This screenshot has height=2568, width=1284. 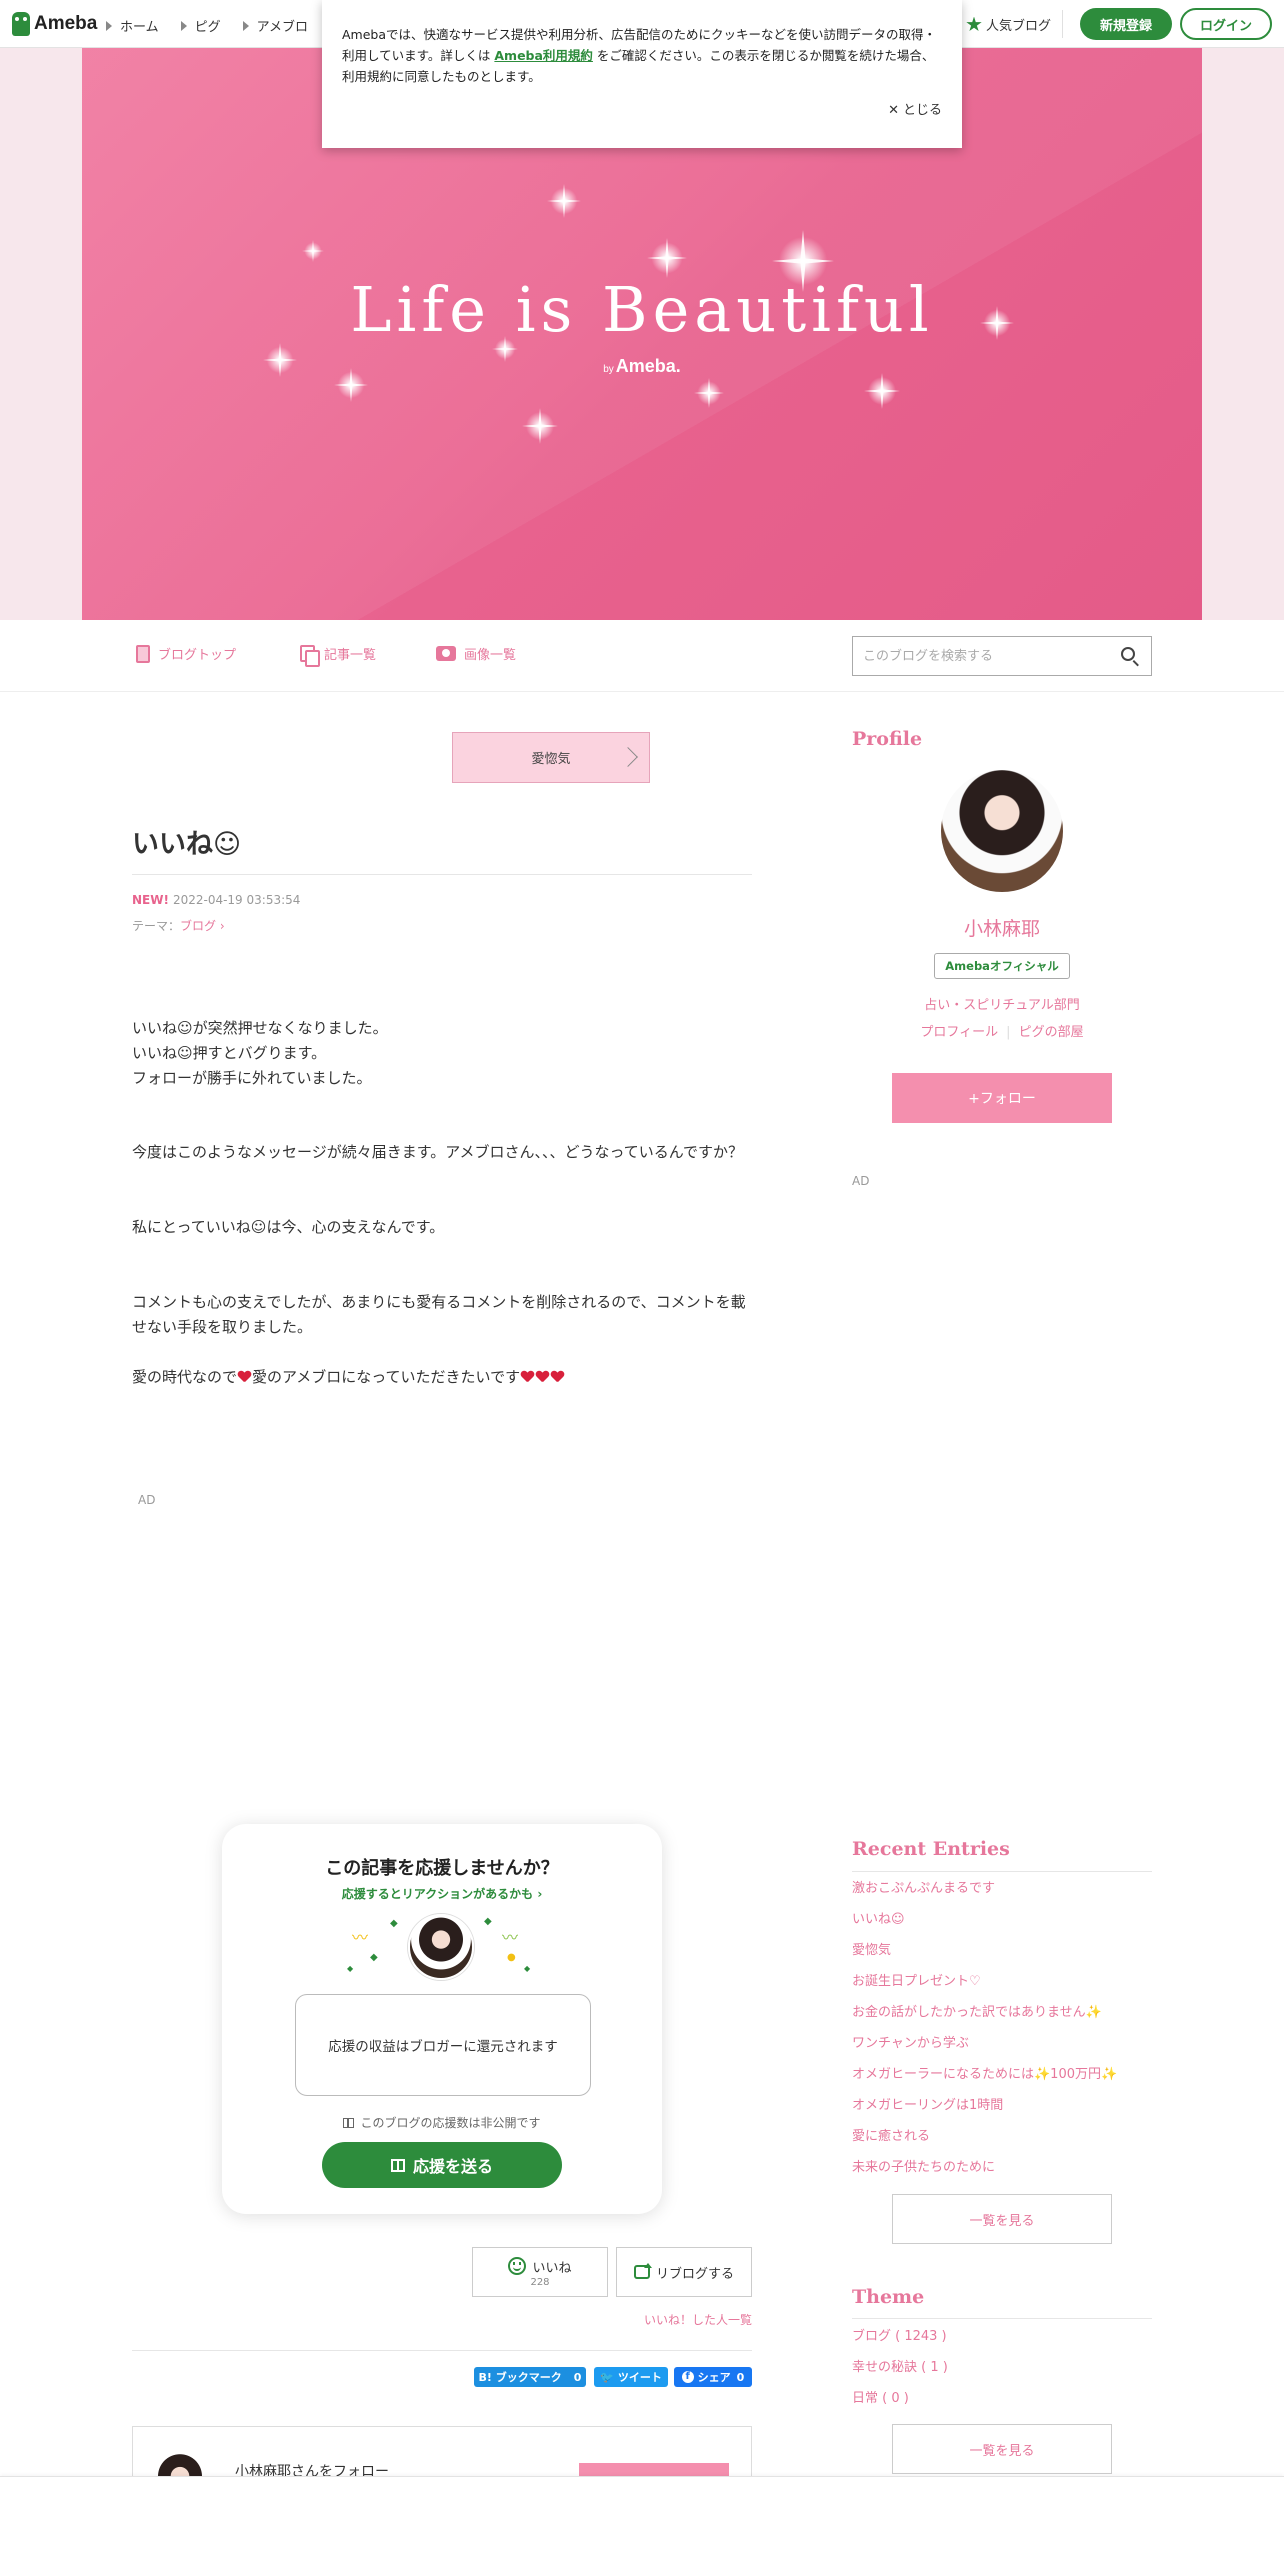 What do you see at coordinates (530, 2377) in the screenshot?
I see `hatena-bookmark-button: B! ブックマーク 0` at bounding box center [530, 2377].